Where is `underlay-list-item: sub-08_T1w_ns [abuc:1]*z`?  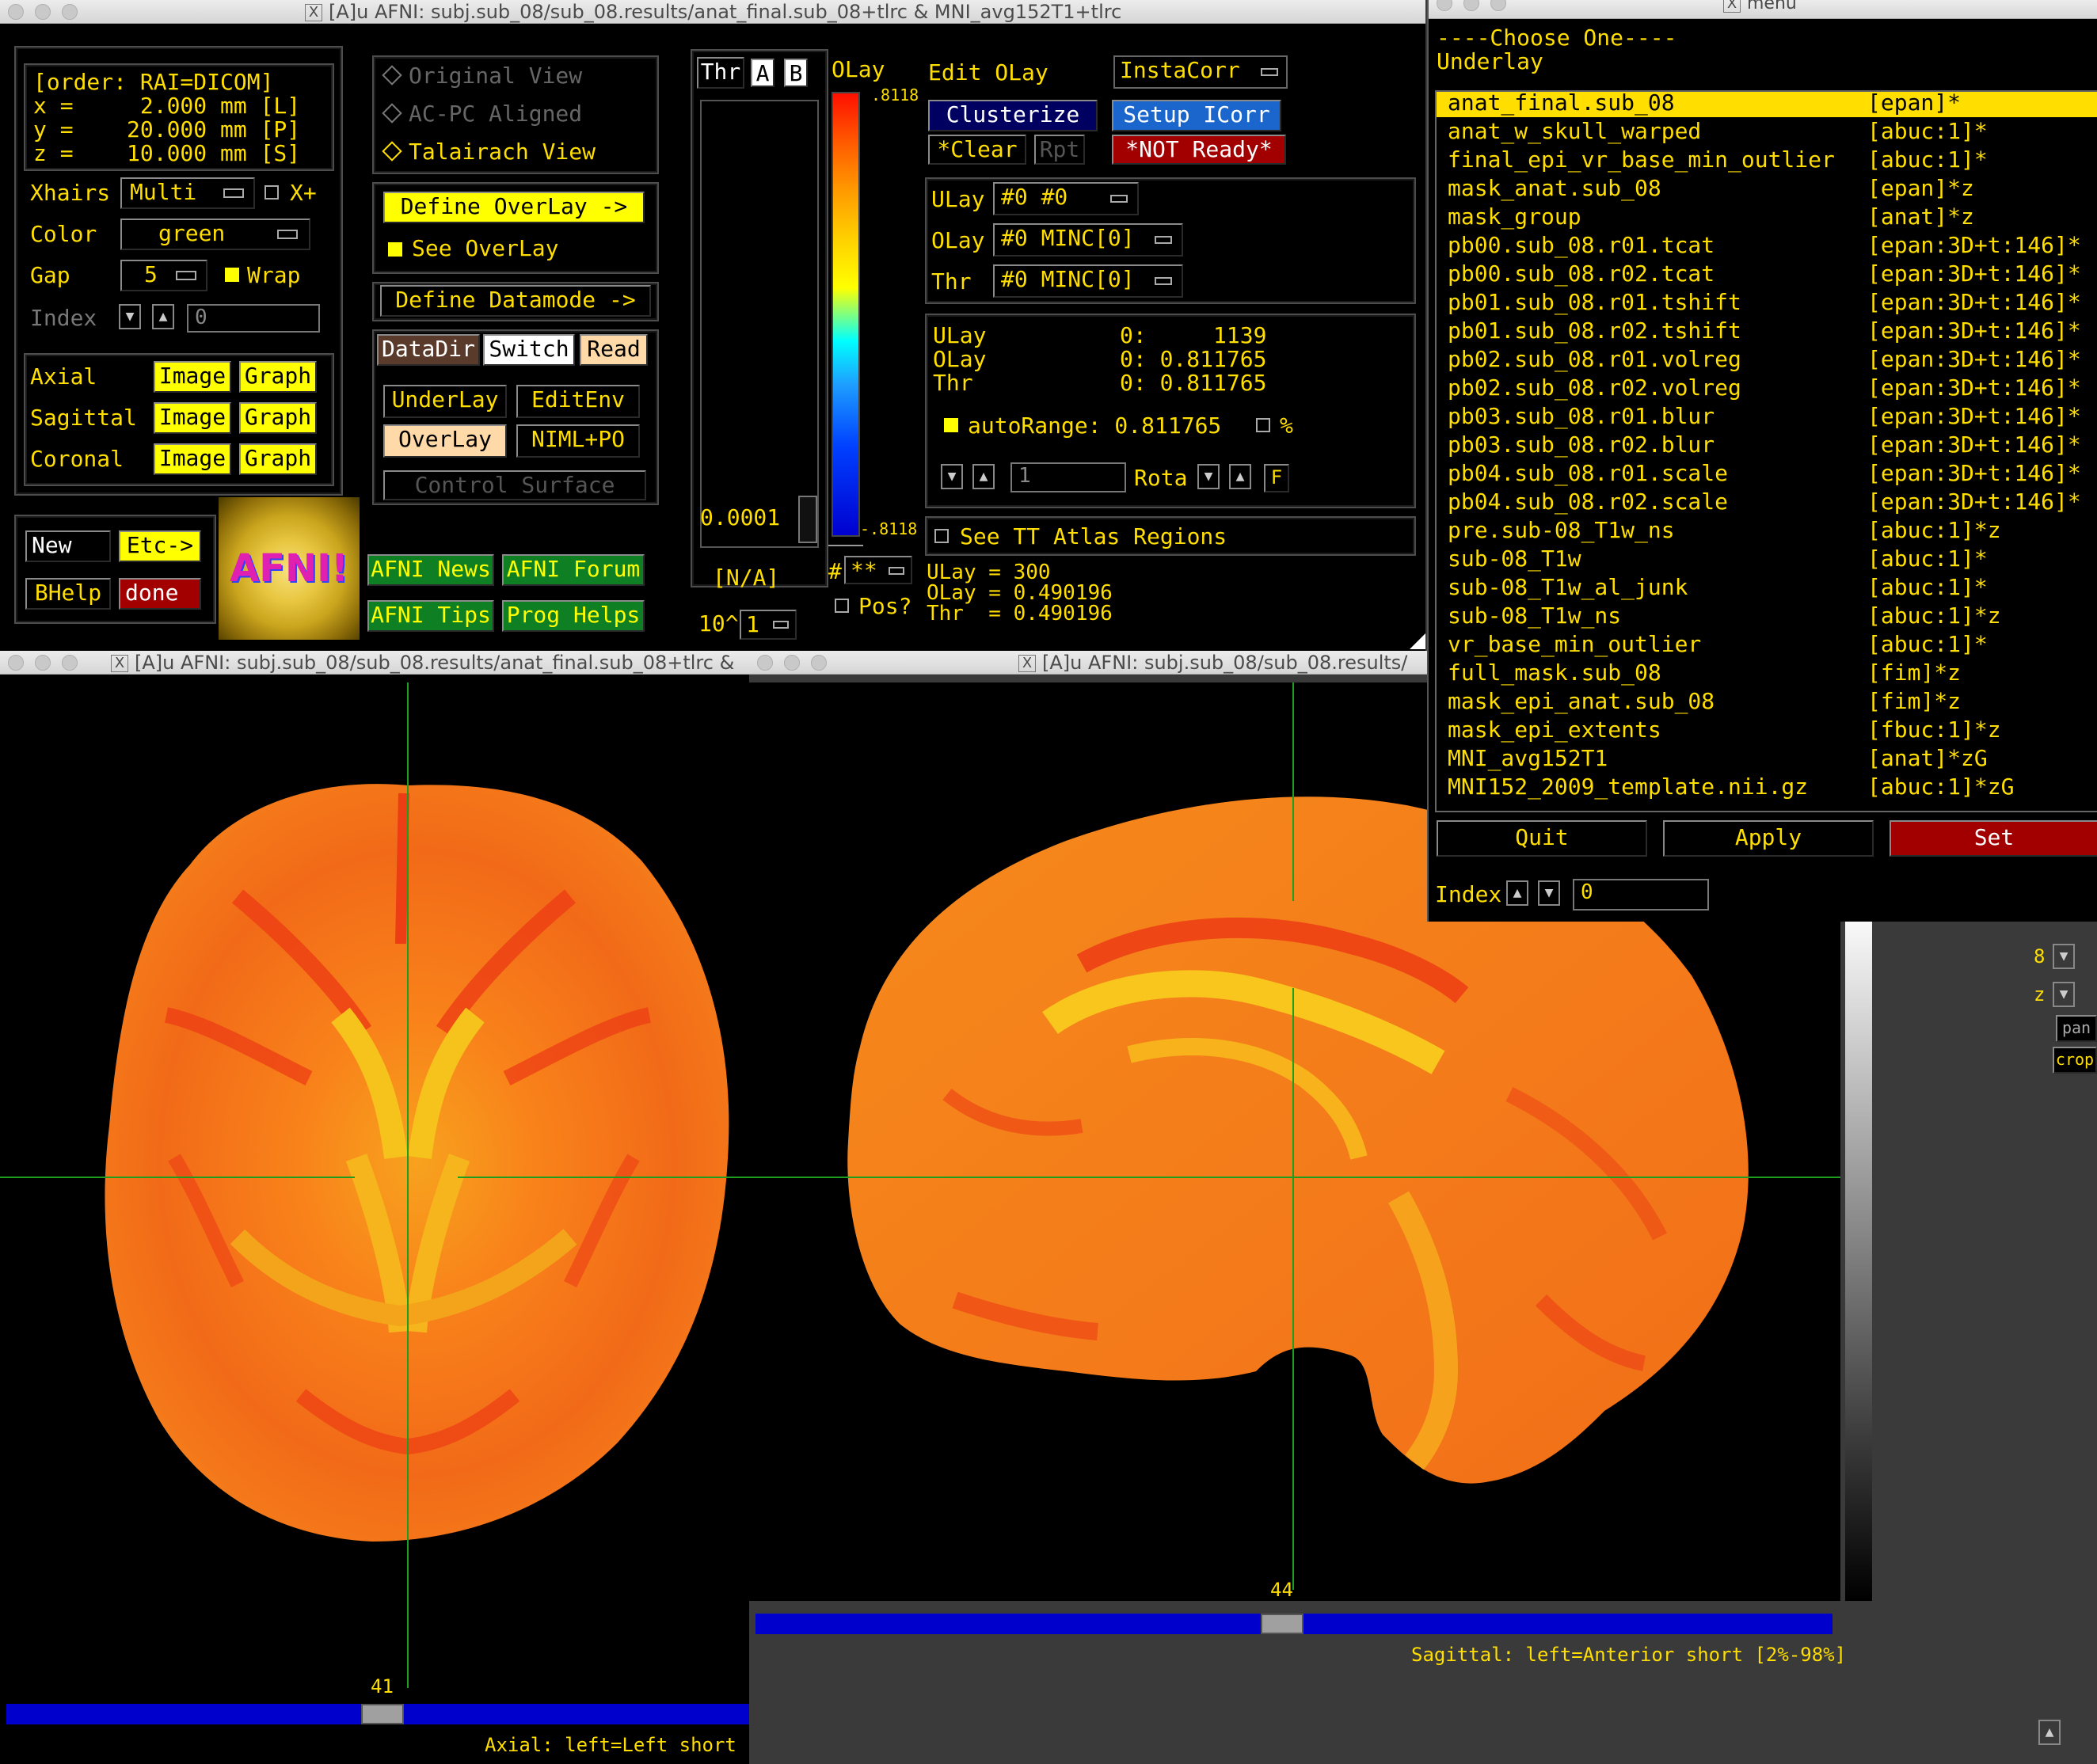 underlay-list-item: sub-08_T1w_ns [abuc:1]*z is located at coordinates (1767, 616).